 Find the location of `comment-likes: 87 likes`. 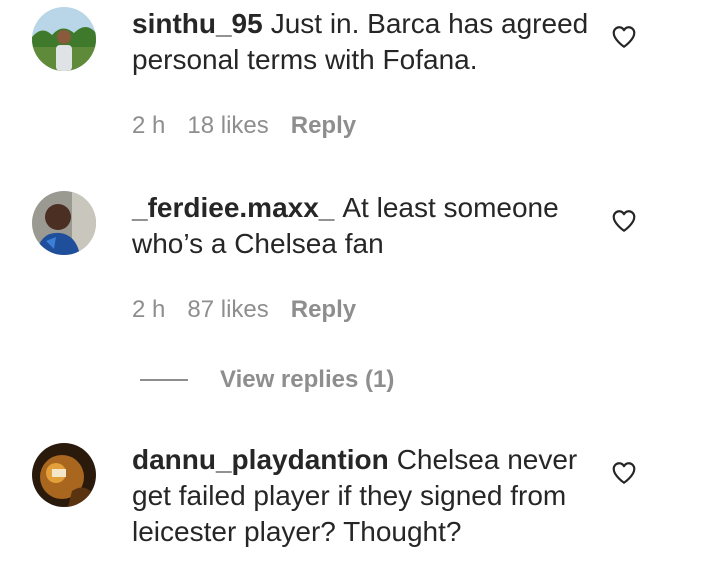

comment-likes: 87 likes is located at coordinates (227, 309).